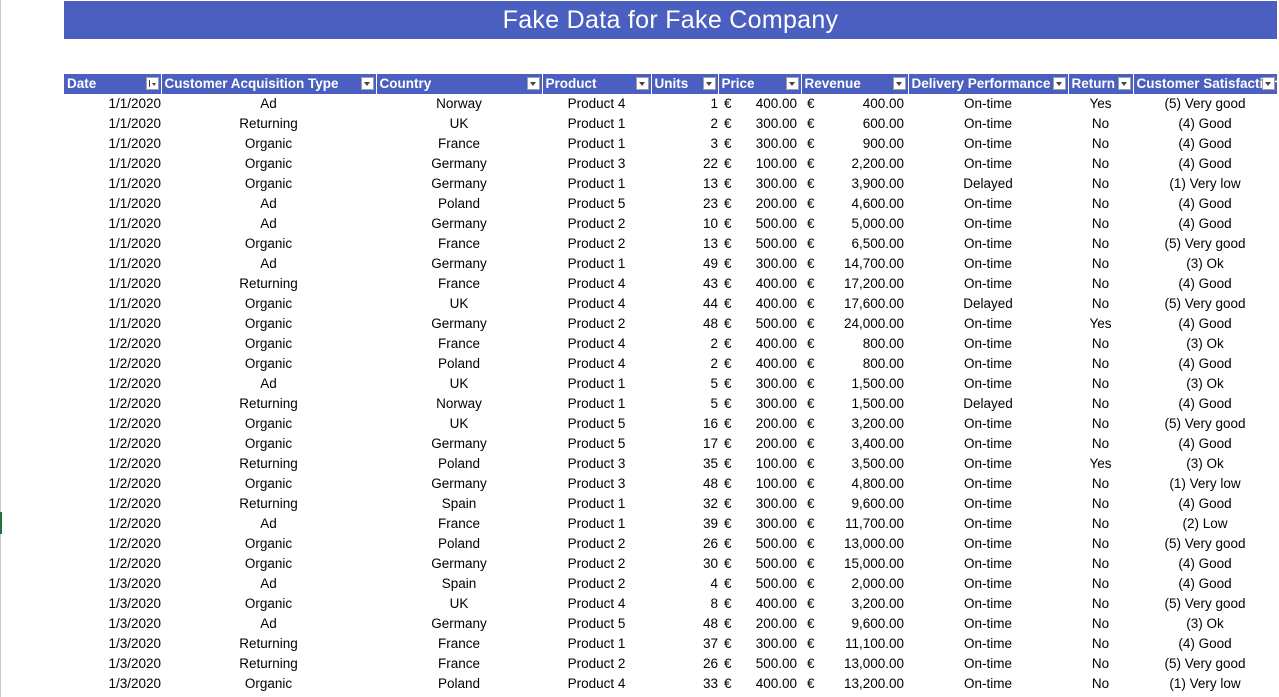 The width and height of the screenshot is (1279, 697). Describe the element at coordinates (1205, 624) in the screenshot. I see `cell-satisfaction: (3) Ok` at that location.